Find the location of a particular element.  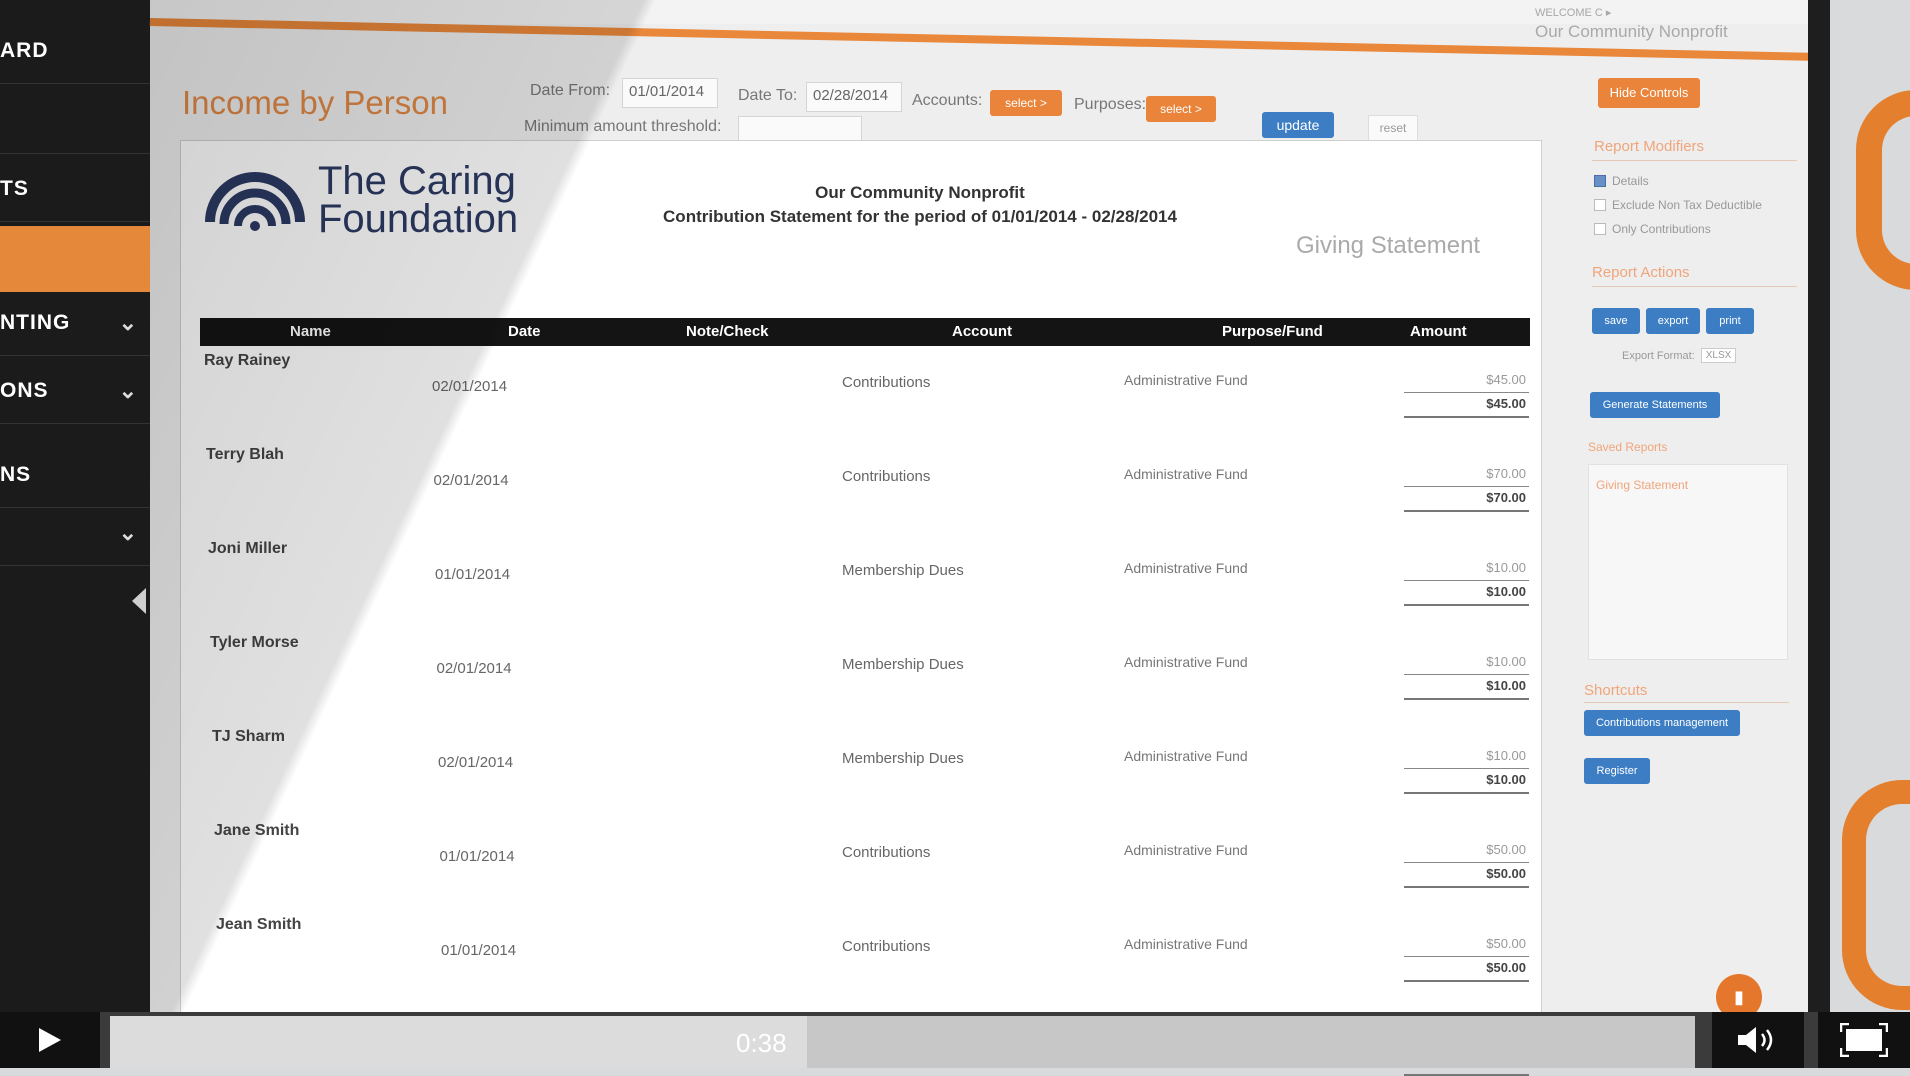

row-amount: $70.00 is located at coordinates (1506, 473).